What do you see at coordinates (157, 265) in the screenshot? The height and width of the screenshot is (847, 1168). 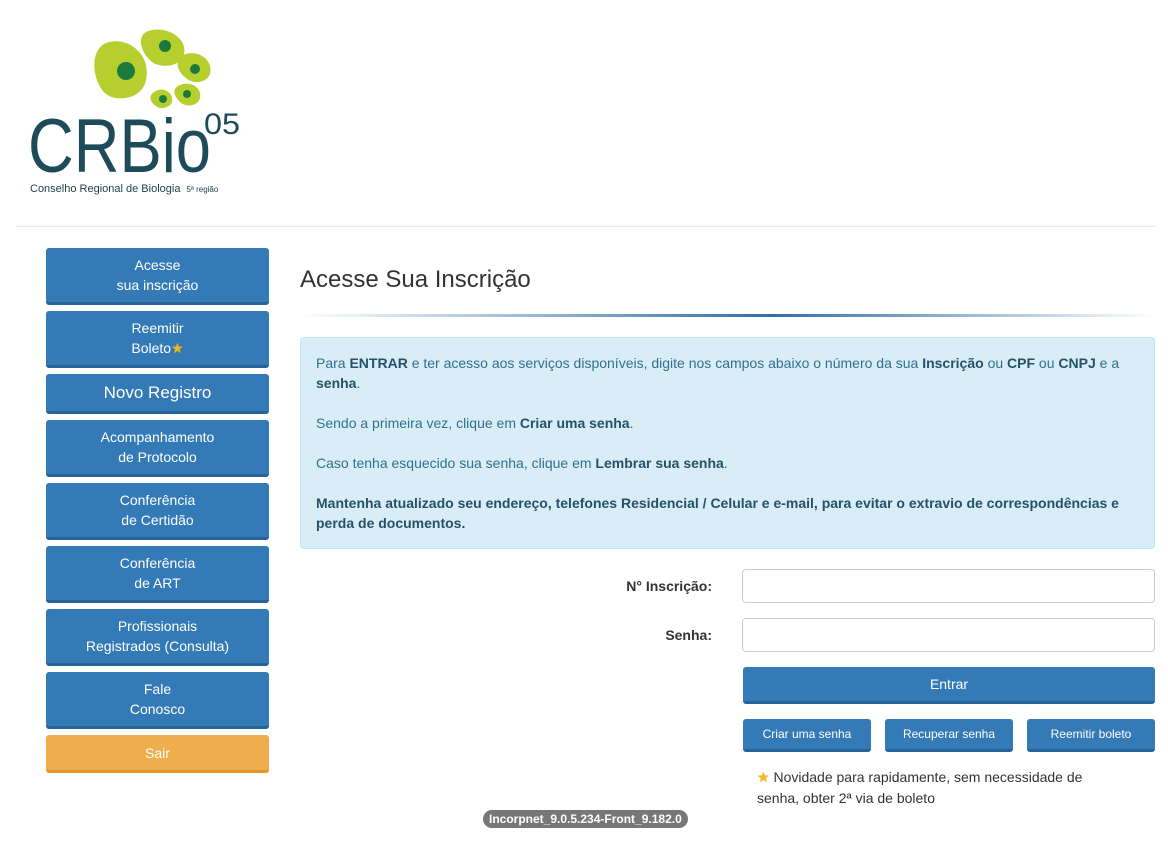 I see `sidebar-item-label: Acesse` at bounding box center [157, 265].